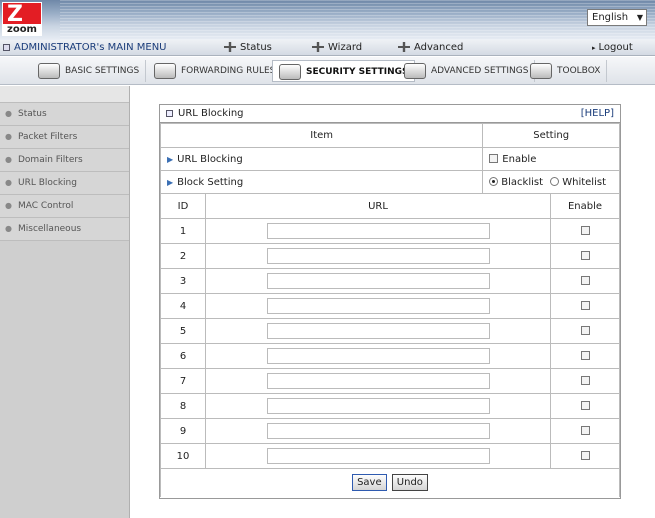  Describe the element at coordinates (85, 48) in the screenshot. I see `admin-main-menu-link: ADMINISTRATOR's MAIN MENU` at that location.